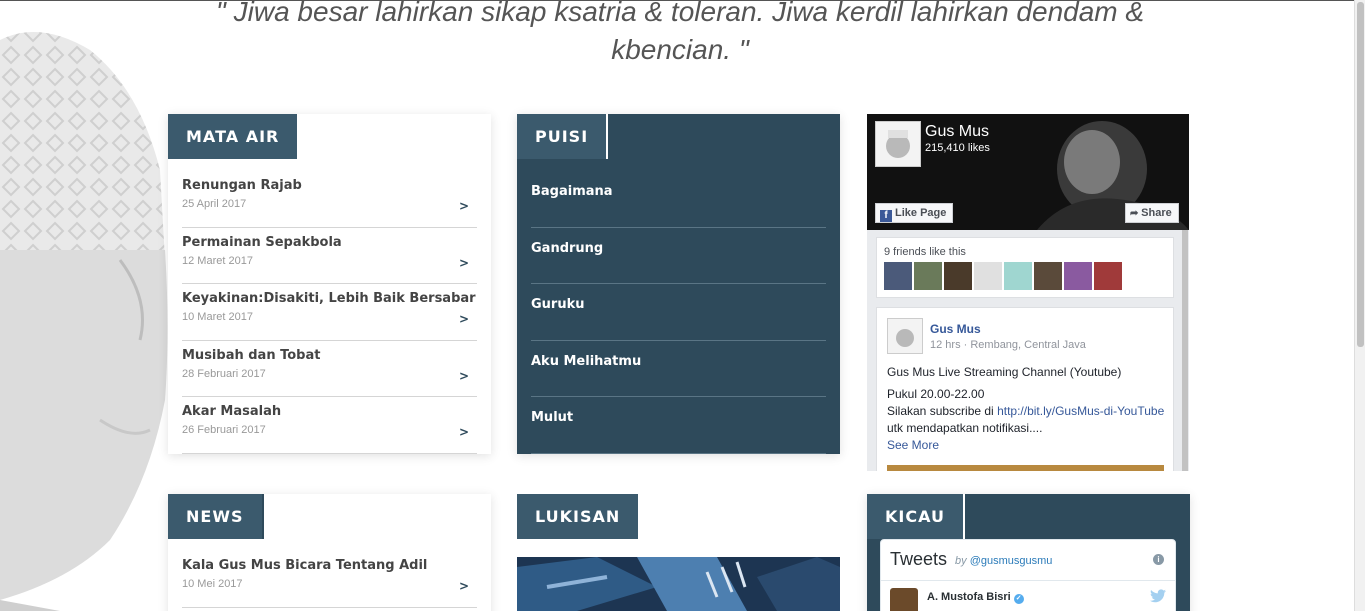 The width and height of the screenshot is (1365, 611). I want to click on item-title: Aku Melihatmu, so click(678, 361).